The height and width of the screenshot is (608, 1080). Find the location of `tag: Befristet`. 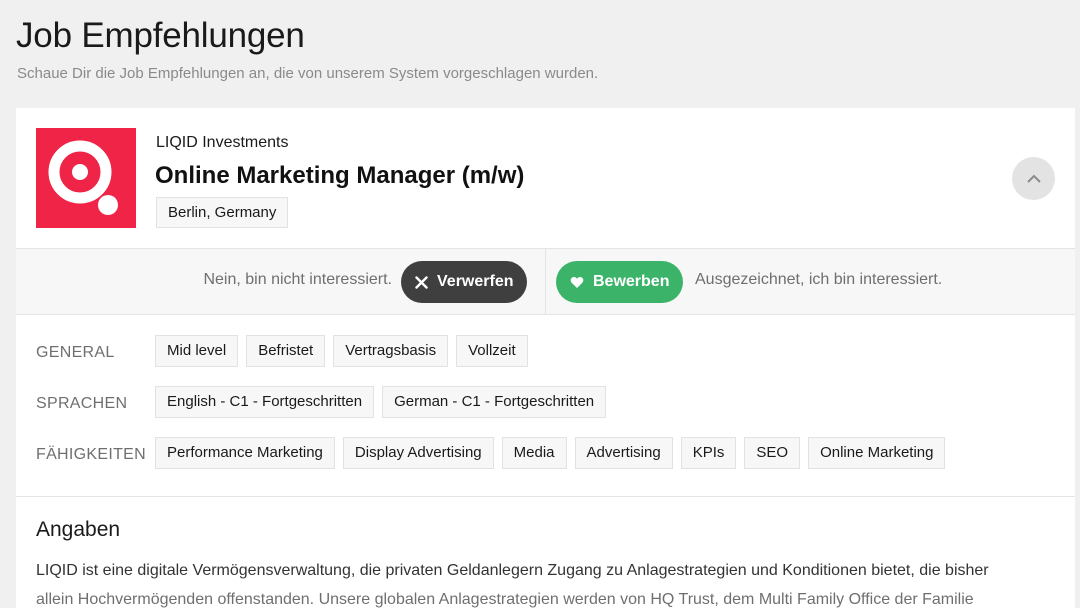

tag: Befristet is located at coordinates (286, 351).